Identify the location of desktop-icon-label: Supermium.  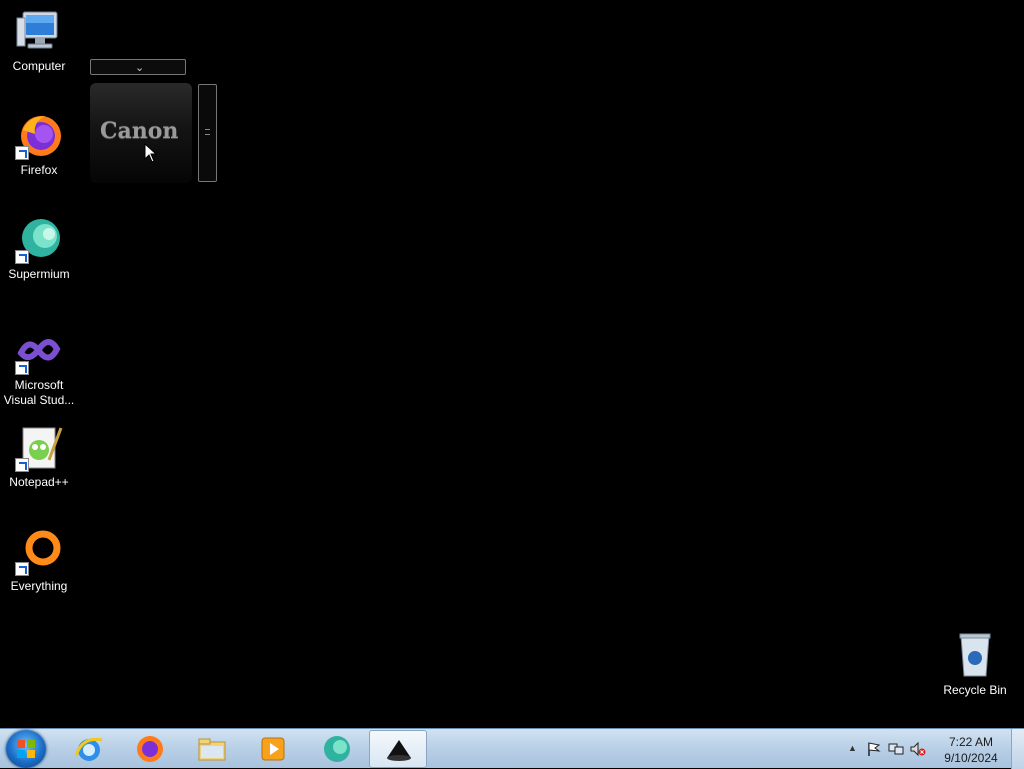
(39, 274).